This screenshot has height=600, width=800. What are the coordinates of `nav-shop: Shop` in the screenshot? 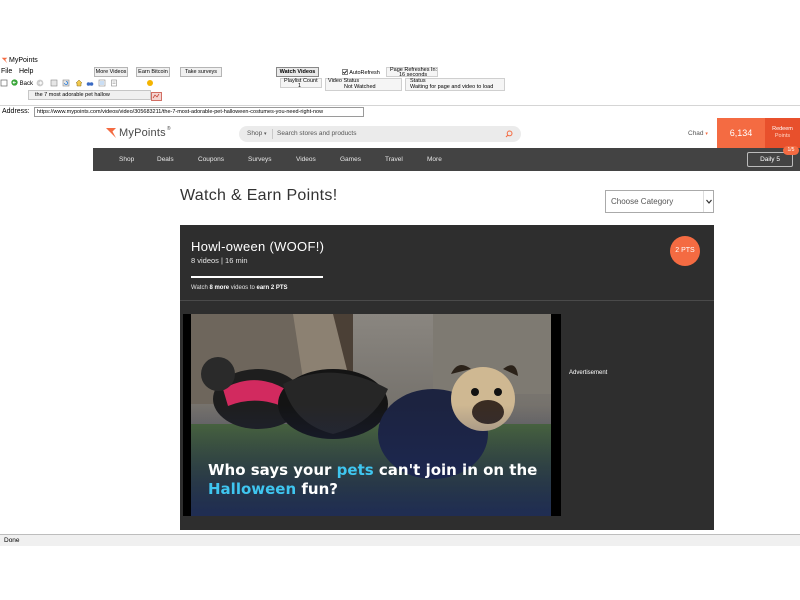 It's located at (126, 159).